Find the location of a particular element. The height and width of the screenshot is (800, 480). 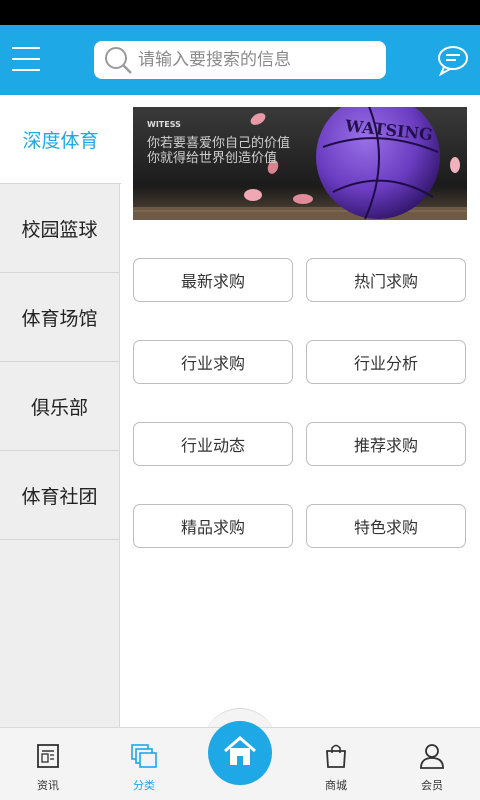

sidebar-item-sports-groups: 体育社团 is located at coordinates (59, 495).